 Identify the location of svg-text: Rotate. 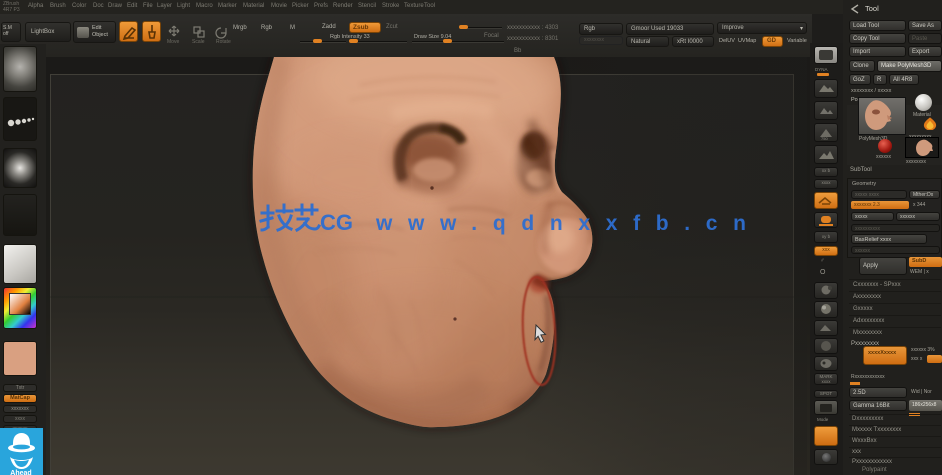
(223, 41).